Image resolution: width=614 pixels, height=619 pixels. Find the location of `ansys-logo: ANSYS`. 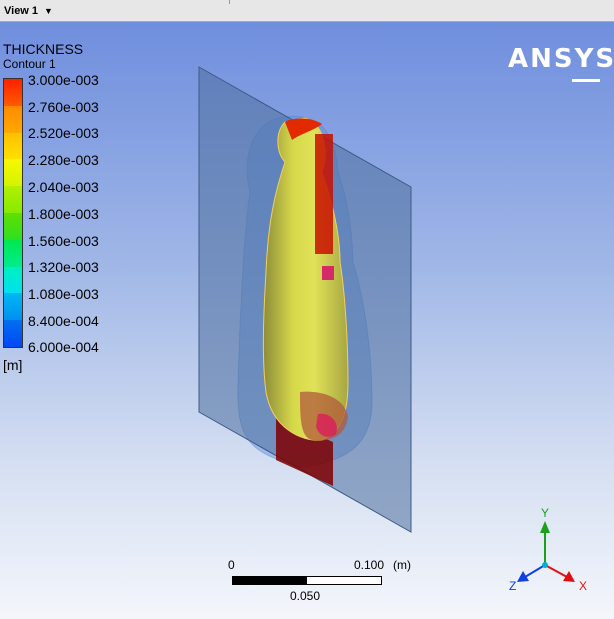

ansys-logo: ANSYS is located at coordinates (561, 63).